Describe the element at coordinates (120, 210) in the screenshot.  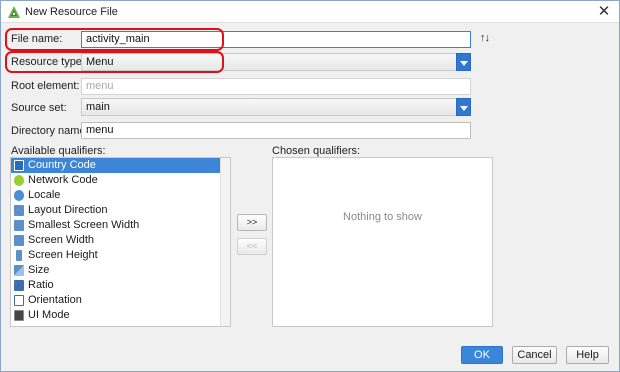
I see `list-item: Layout Direction` at that location.